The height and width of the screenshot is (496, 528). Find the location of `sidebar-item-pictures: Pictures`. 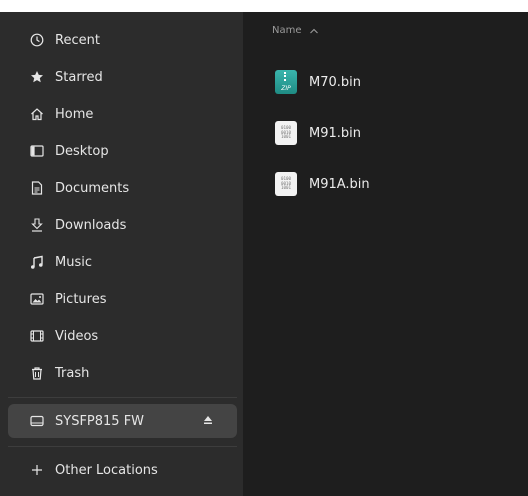

sidebar-item-pictures: Pictures is located at coordinates (122, 299).